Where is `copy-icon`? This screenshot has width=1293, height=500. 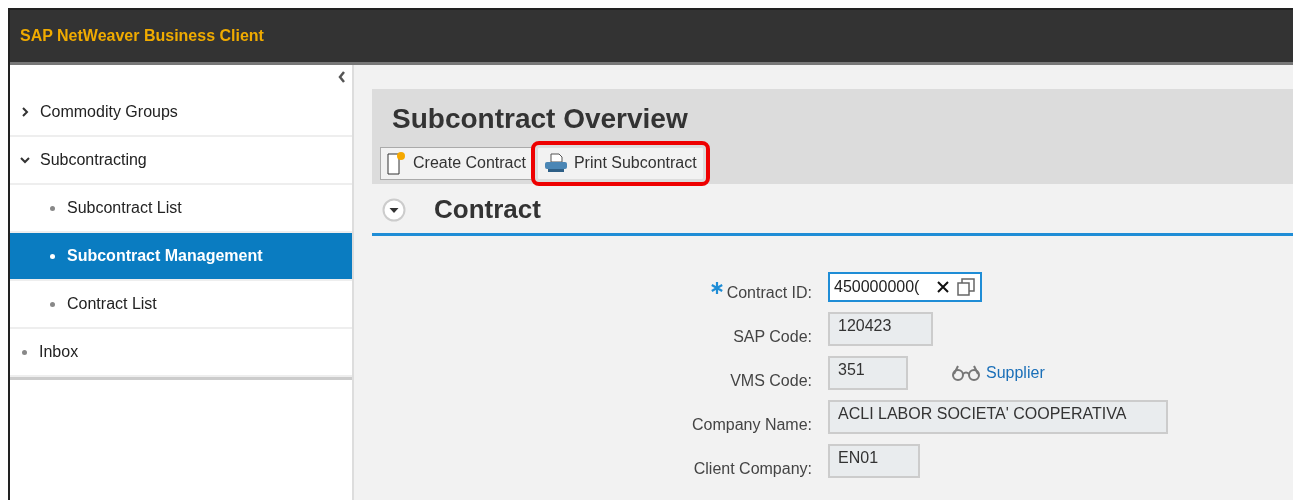 copy-icon is located at coordinates (966, 287).